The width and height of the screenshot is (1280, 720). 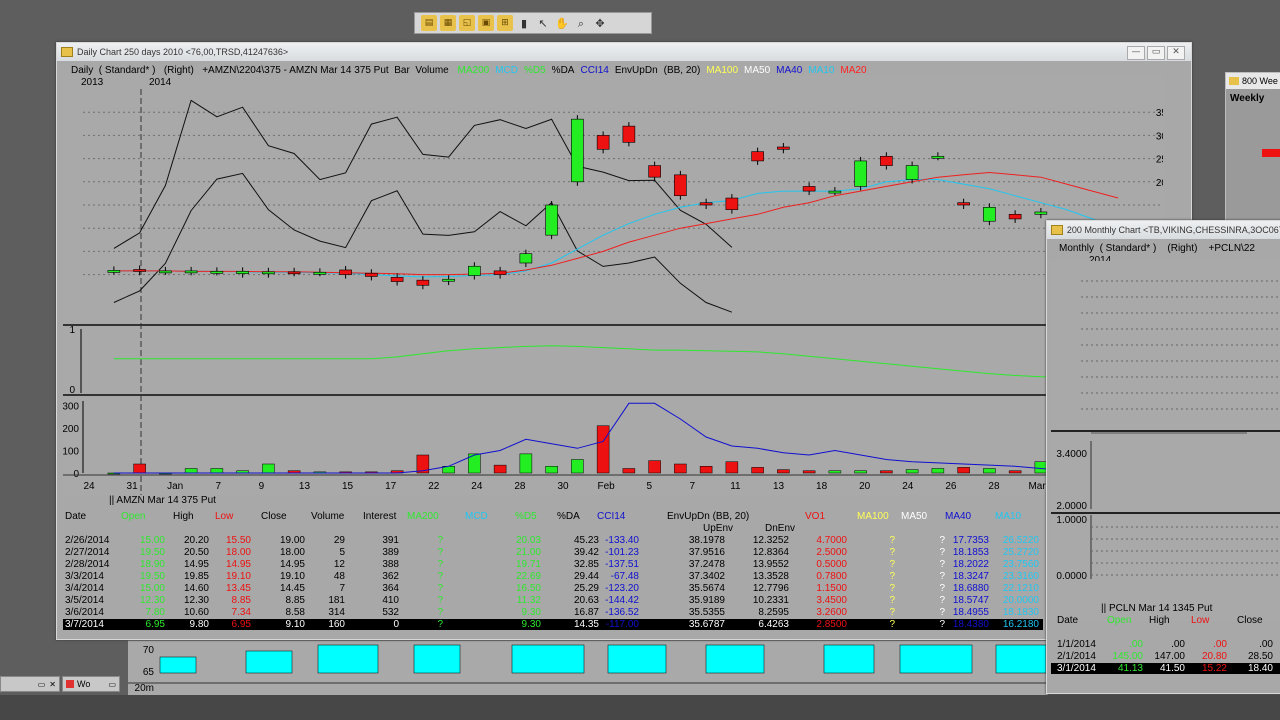 I want to click on table-cell: 9.30, so click(x=519, y=612).